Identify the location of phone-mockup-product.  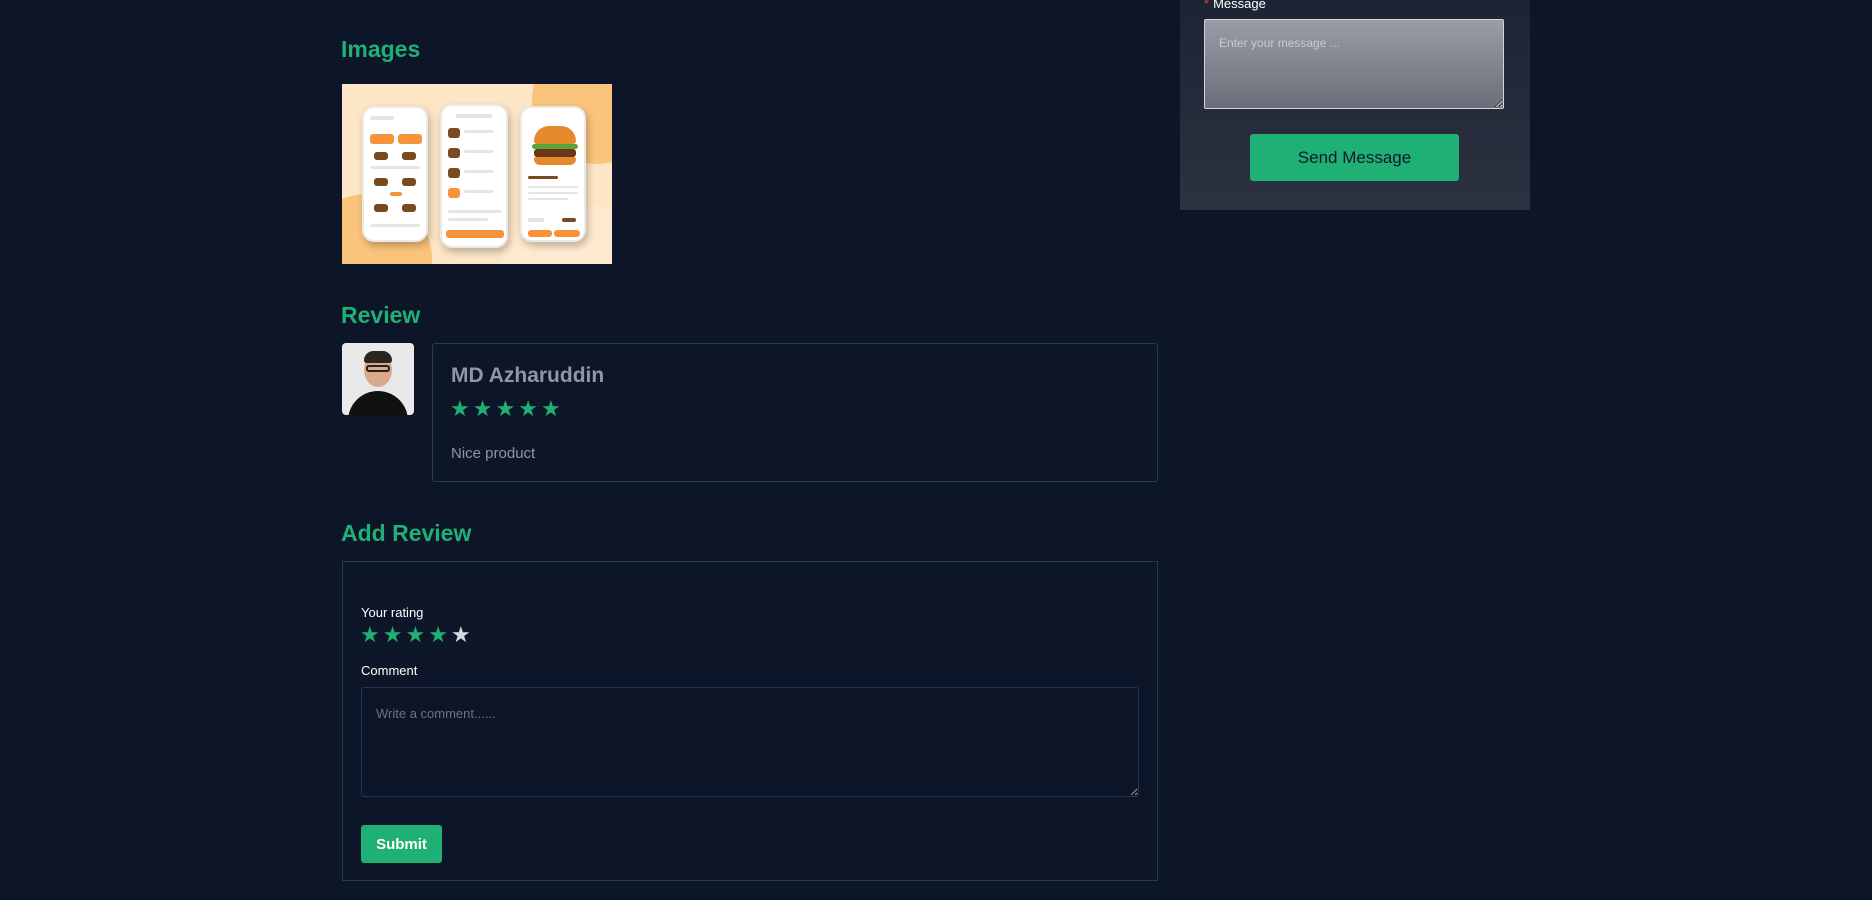
(553, 174).